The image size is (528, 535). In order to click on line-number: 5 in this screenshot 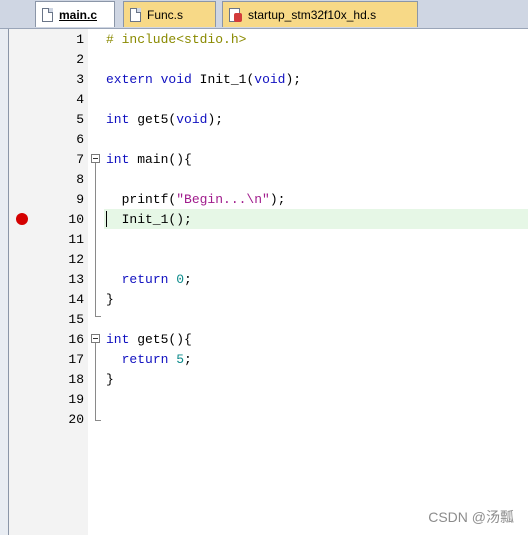, I will do `click(80, 119)`.